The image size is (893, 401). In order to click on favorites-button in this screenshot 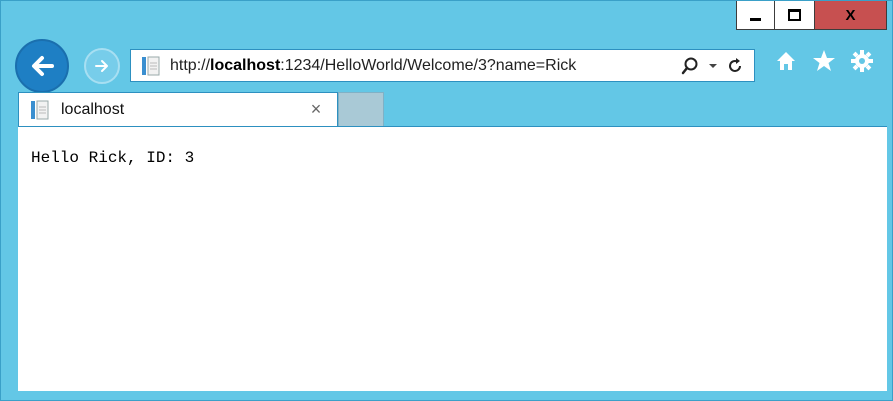, I will do `click(824, 61)`.